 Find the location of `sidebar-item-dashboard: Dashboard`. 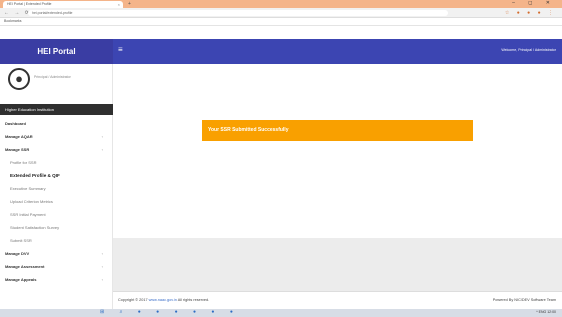

sidebar-item-dashboard: Dashboard is located at coordinates (56, 123).